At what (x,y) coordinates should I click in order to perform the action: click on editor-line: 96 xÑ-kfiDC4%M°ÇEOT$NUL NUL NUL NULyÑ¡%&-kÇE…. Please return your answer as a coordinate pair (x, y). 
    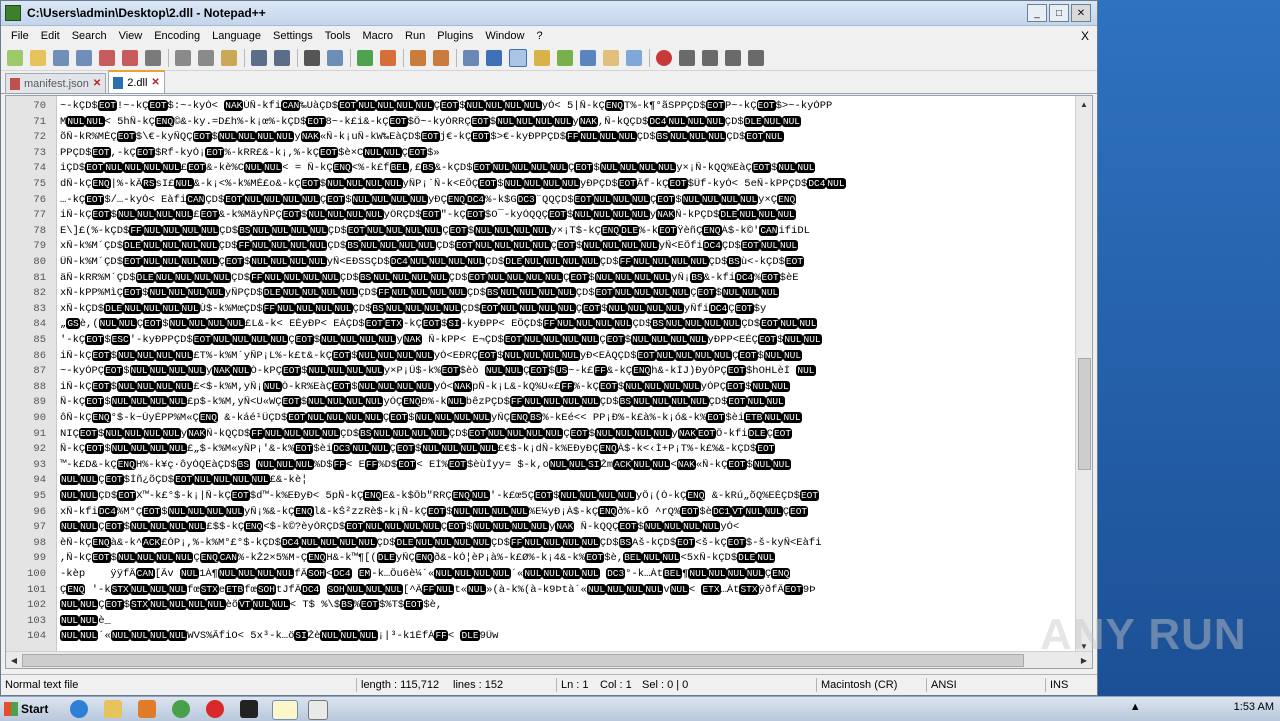
    Looking at the image, I should click on (544, 513).